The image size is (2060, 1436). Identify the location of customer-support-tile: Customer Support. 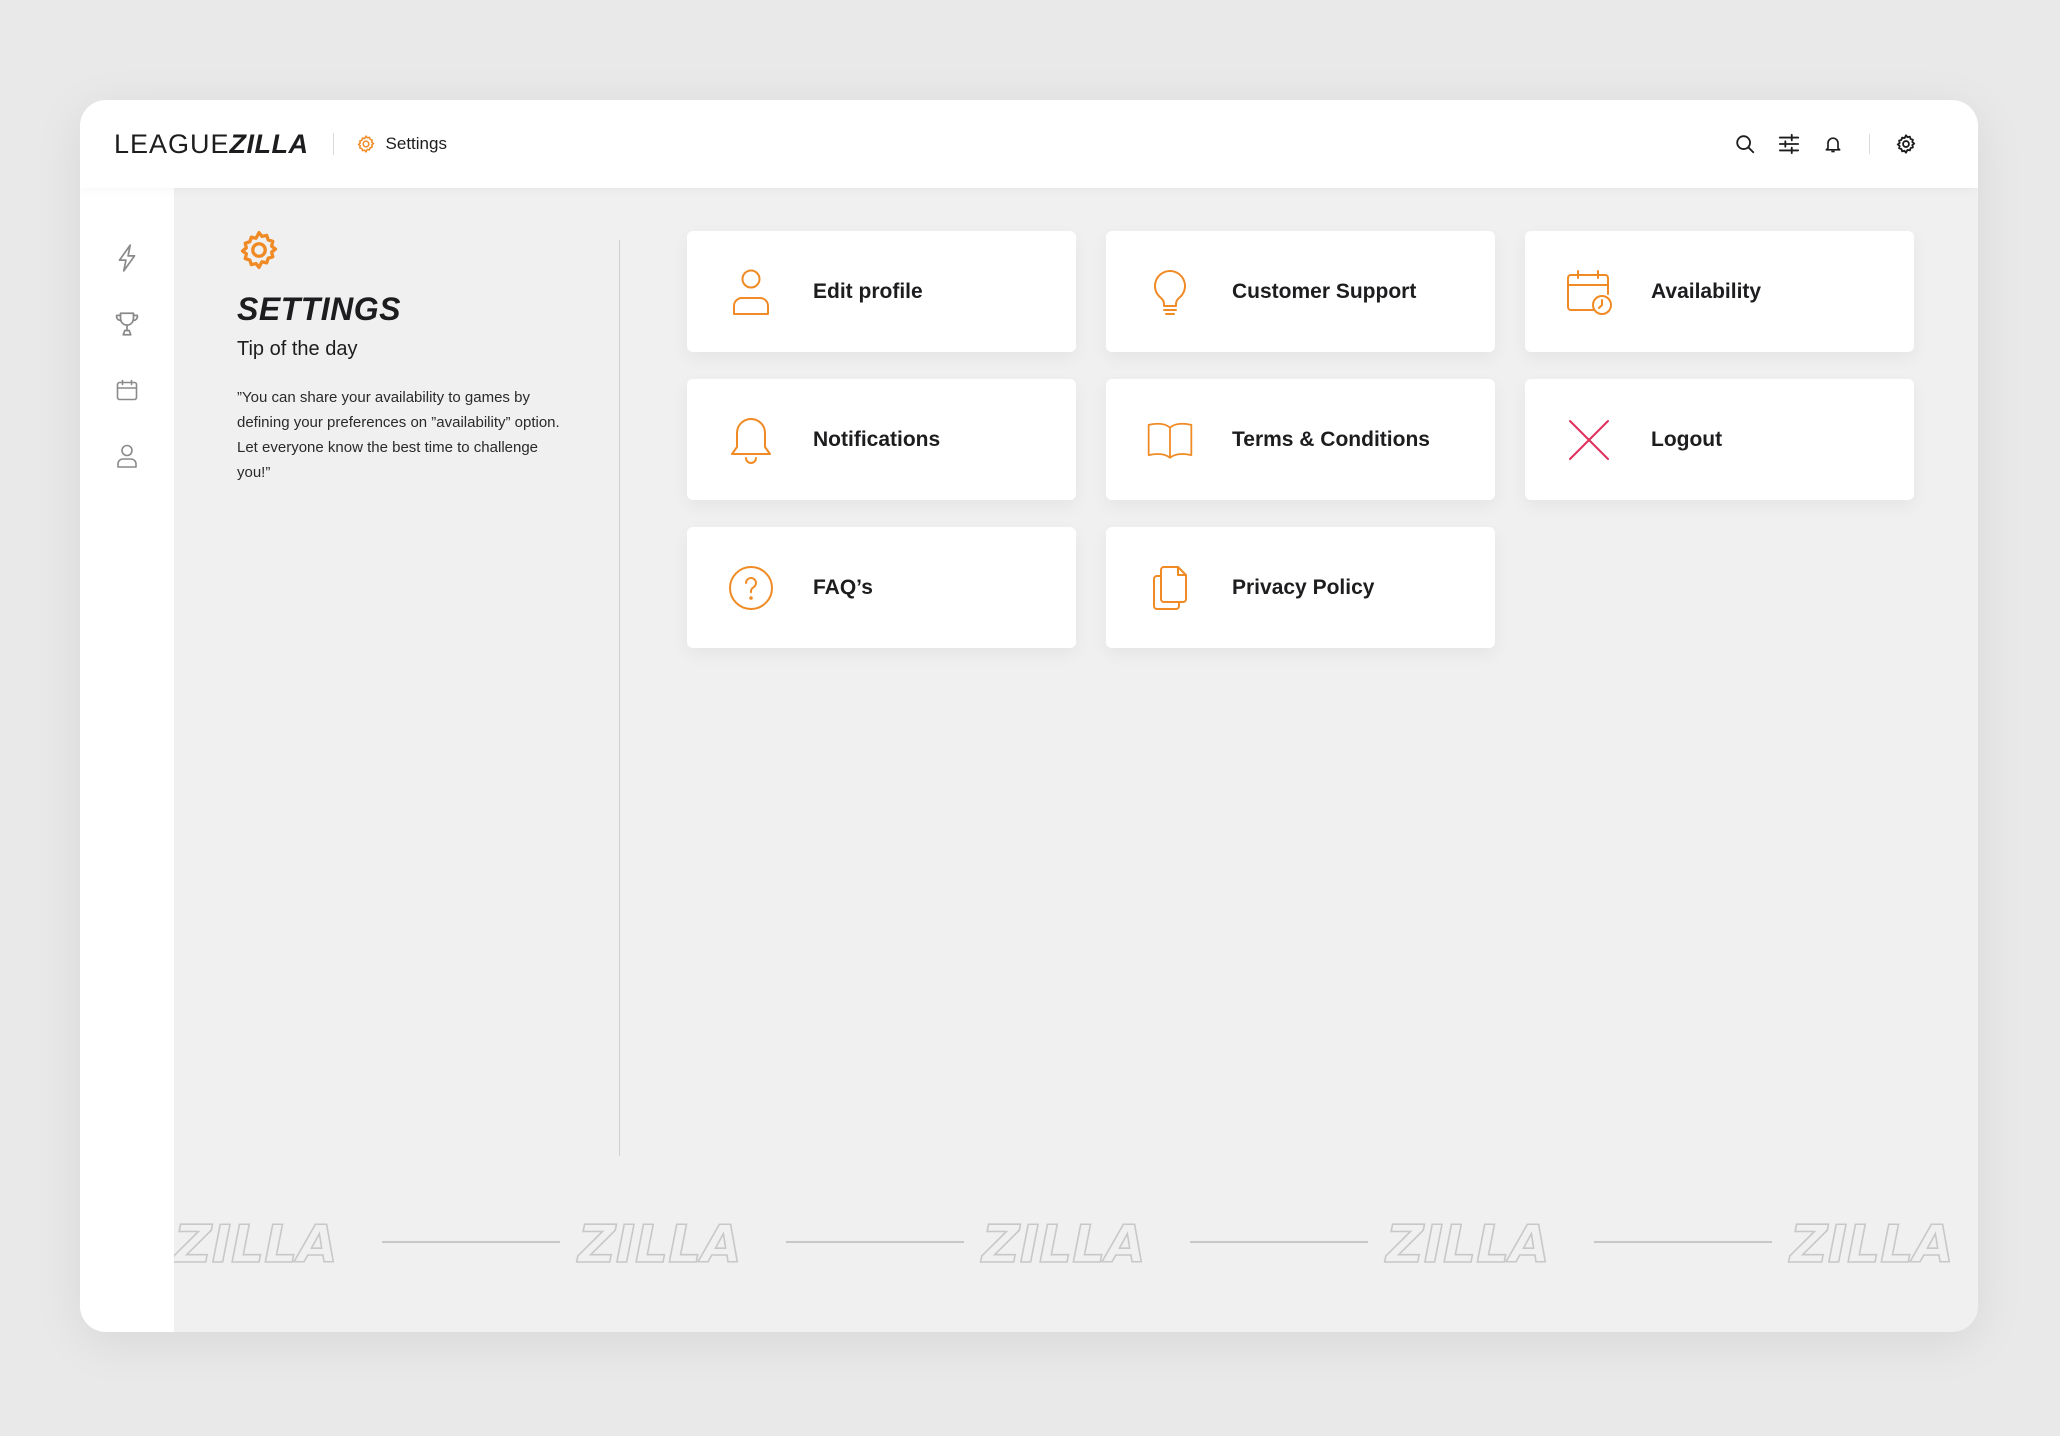
(1300, 291).